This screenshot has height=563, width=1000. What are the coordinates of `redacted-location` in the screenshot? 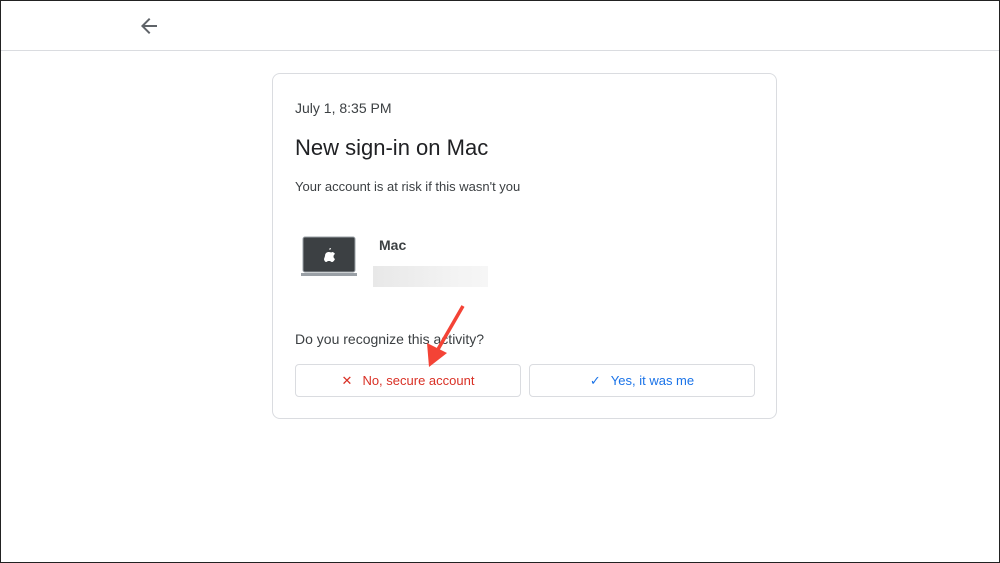 It's located at (430, 276).